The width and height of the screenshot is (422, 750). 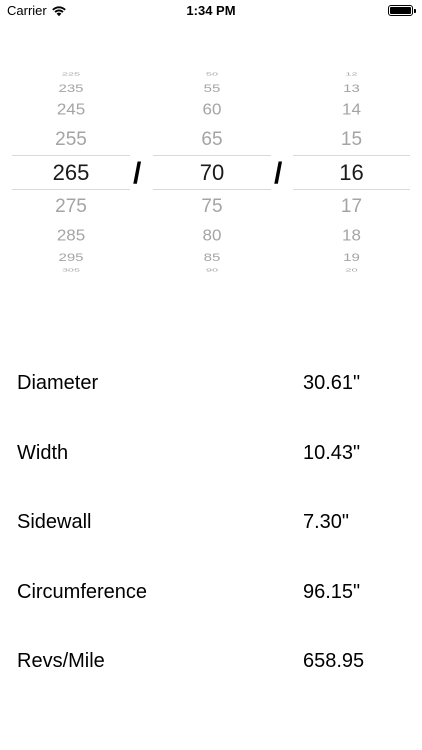 I want to click on picker-option: 50, so click(x=212, y=73).